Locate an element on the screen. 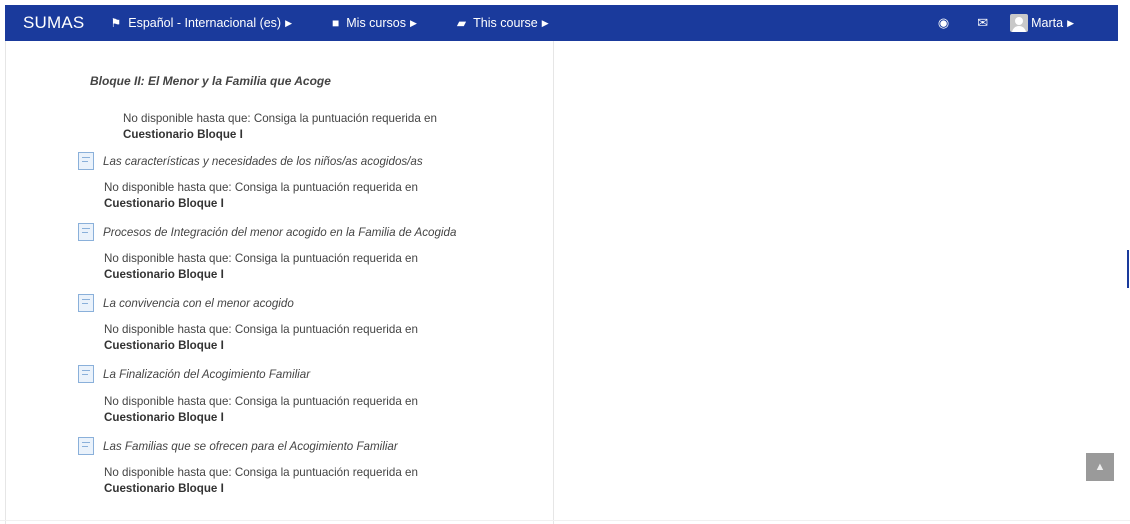  envelope-icon: ✉ is located at coordinates (982, 23).